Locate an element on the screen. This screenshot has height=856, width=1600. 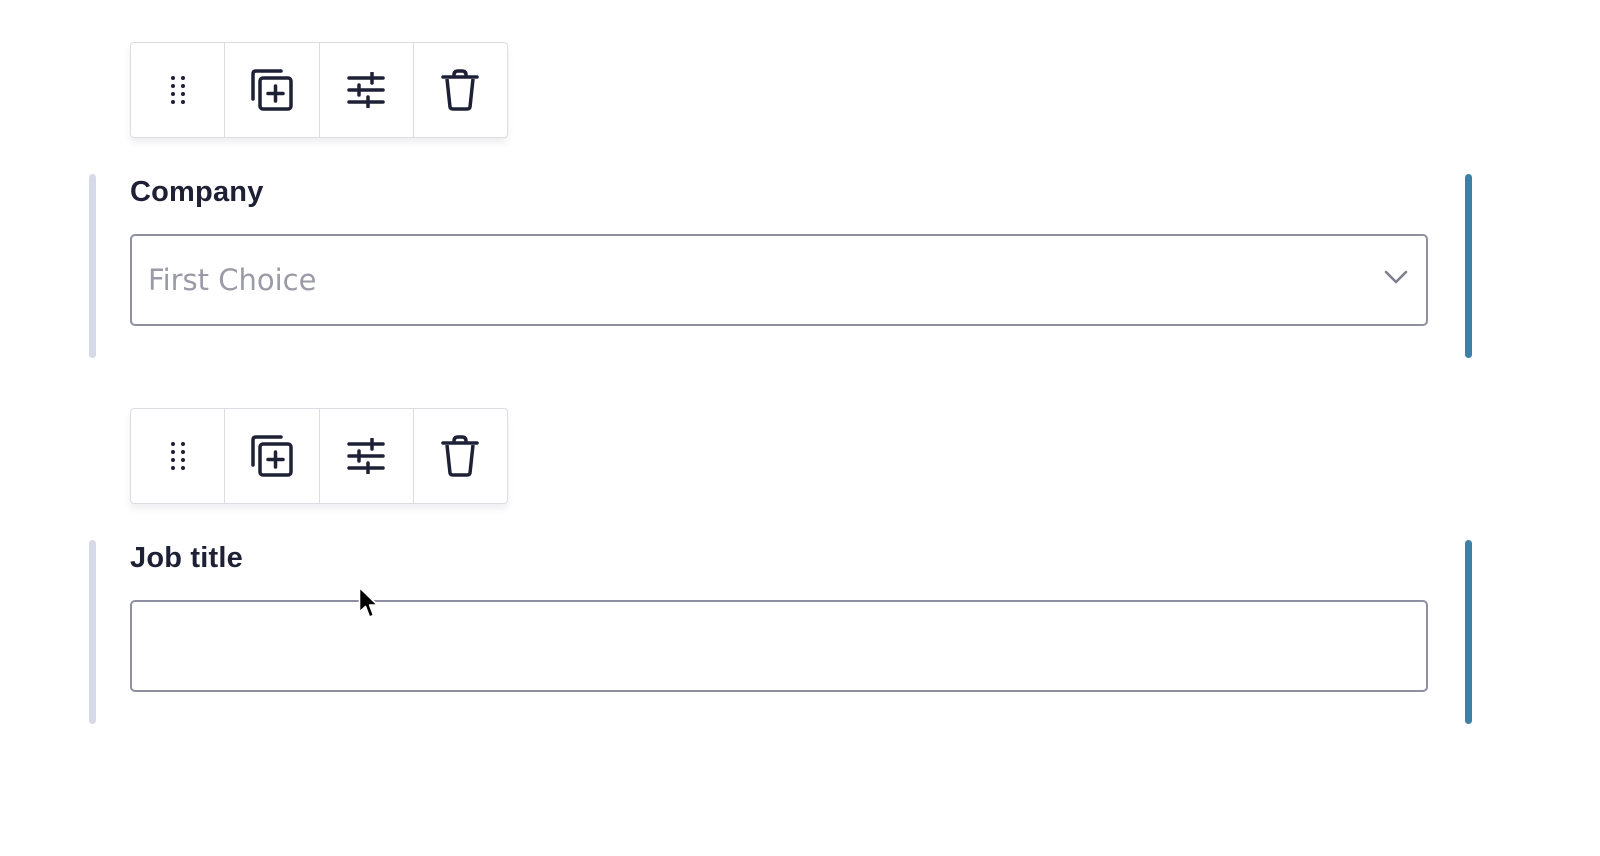
field-label: Job title is located at coordinates (186, 558).